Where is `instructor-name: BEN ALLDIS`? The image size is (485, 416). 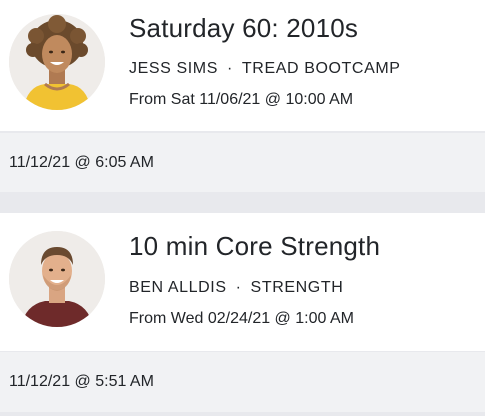
instructor-name: BEN ALLDIS is located at coordinates (178, 287).